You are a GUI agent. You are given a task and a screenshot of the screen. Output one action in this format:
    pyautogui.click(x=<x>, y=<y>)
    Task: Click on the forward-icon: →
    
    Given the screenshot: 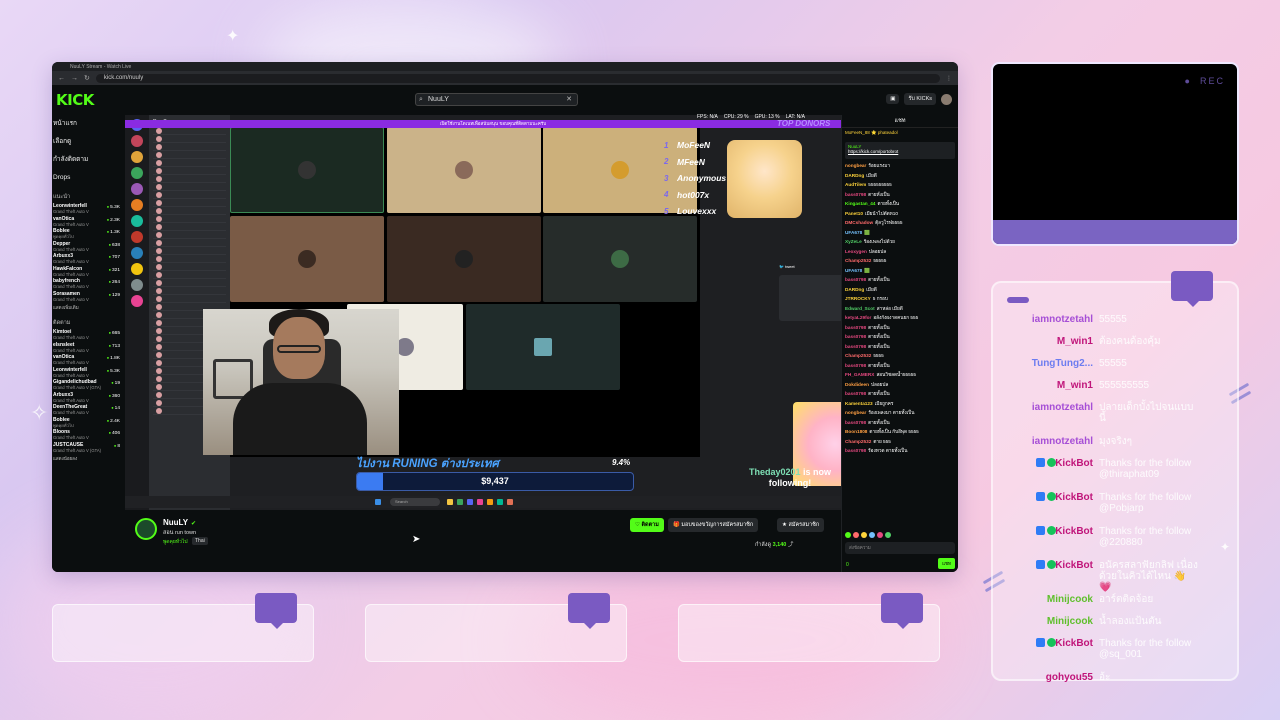 What is the action you would take?
    pyautogui.click(x=74, y=78)
    